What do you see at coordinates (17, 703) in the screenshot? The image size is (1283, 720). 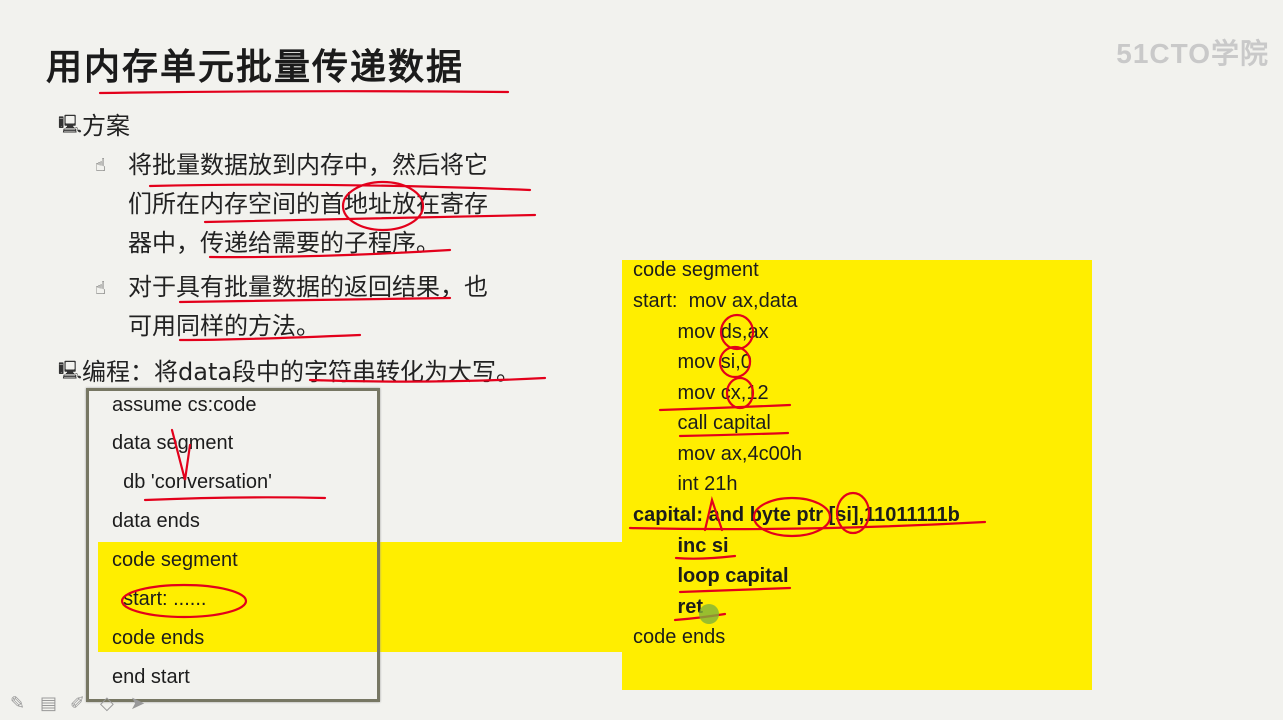 I see `pen-tool-icon: ✎` at bounding box center [17, 703].